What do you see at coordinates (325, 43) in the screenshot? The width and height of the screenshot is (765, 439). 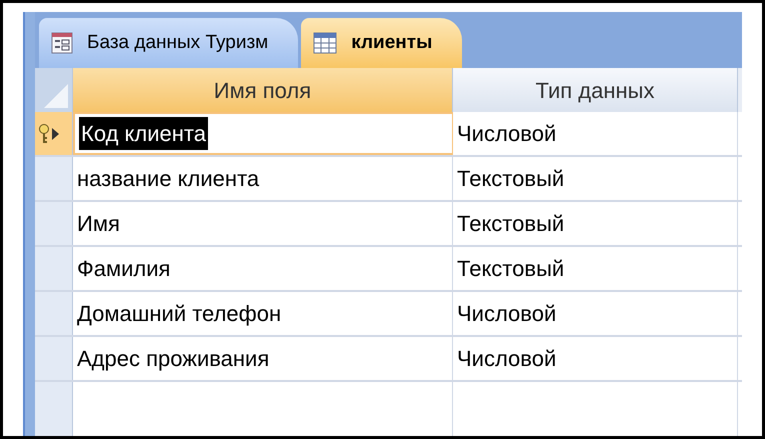 I see `table-icon` at bounding box center [325, 43].